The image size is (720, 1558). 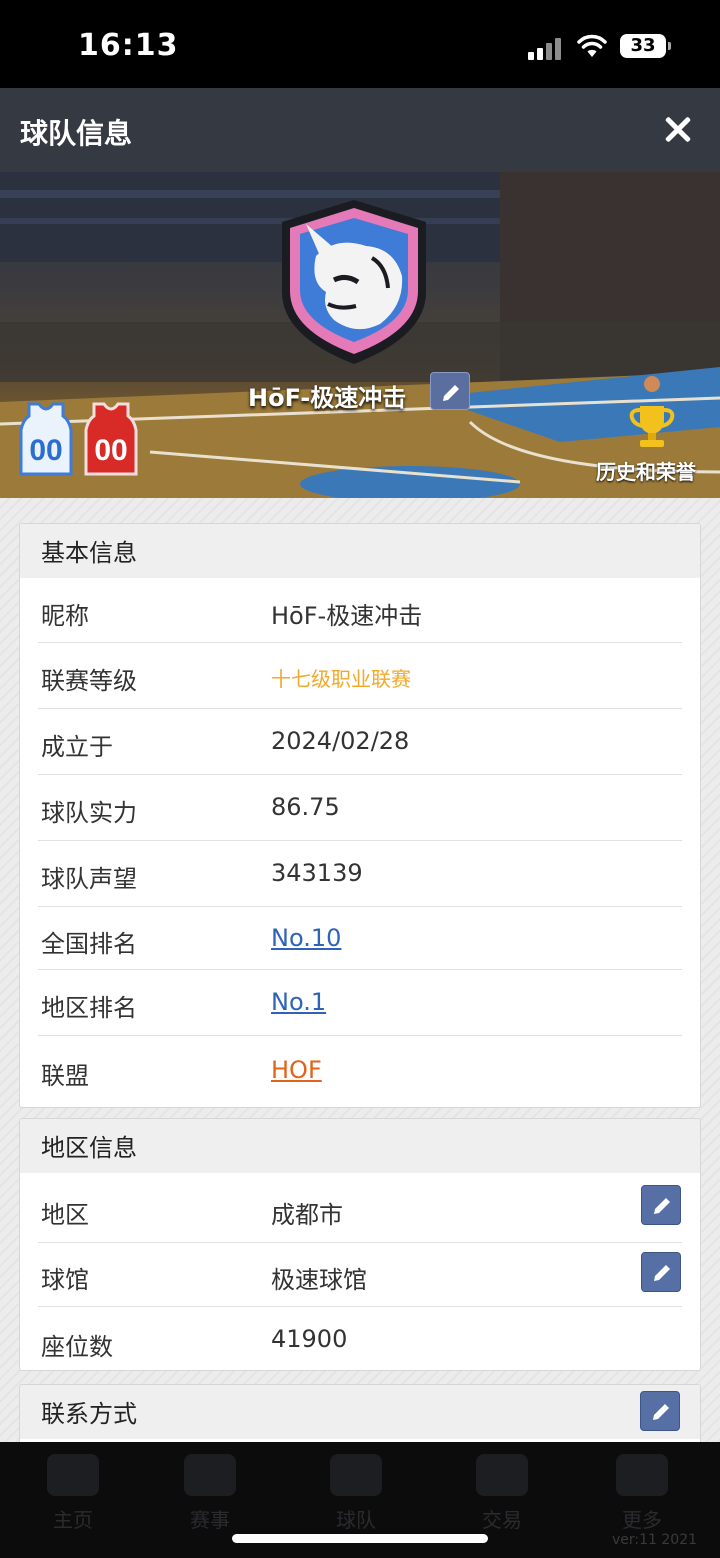 What do you see at coordinates (356, 1520) in the screenshot?
I see `nav-label: 球队` at bounding box center [356, 1520].